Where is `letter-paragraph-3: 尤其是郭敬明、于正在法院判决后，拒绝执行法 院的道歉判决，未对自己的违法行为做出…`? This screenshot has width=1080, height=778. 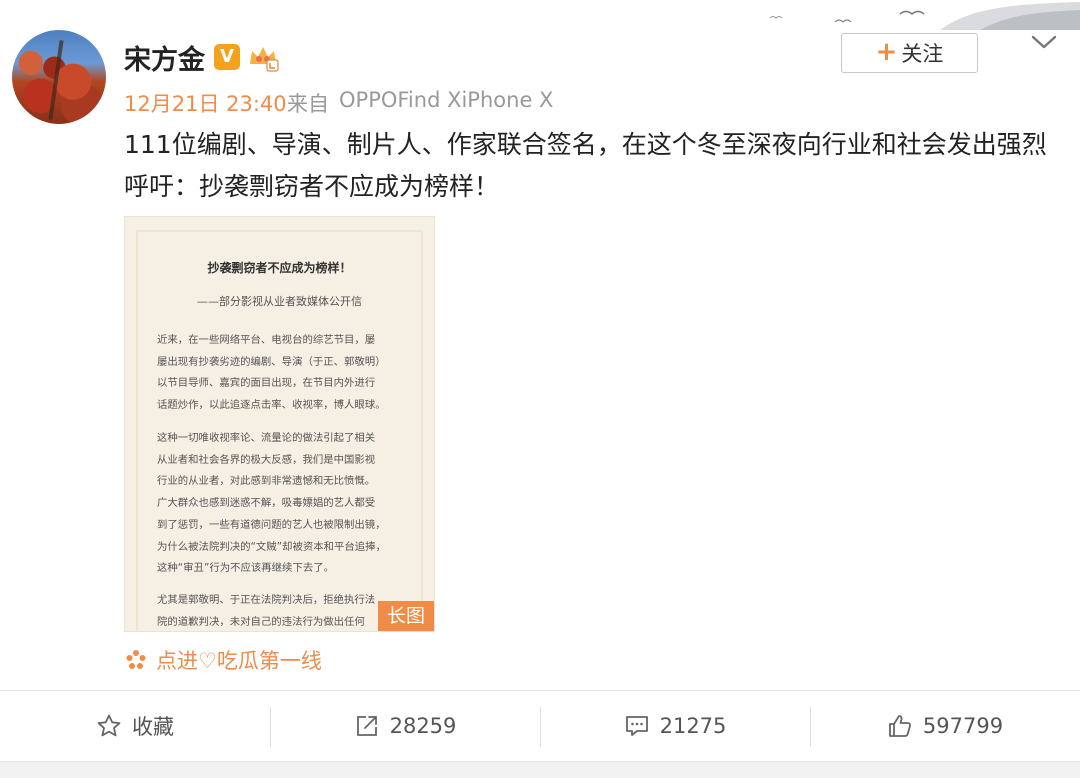 letter-paragraph-3: 尤其是郭敬明、于正在法院判决后，拒绝执行法 院的道歉判决，未对自己的违法行为做出… is located at coordinates (266, 611).